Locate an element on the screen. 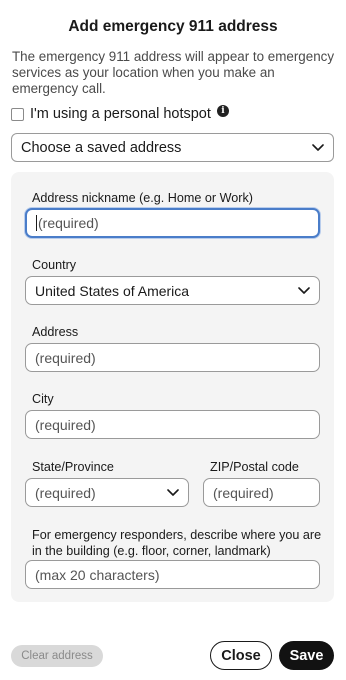 This screenshot has height=680, width=346. zip-placeholder: (required) is located at coordinates (243, 492).